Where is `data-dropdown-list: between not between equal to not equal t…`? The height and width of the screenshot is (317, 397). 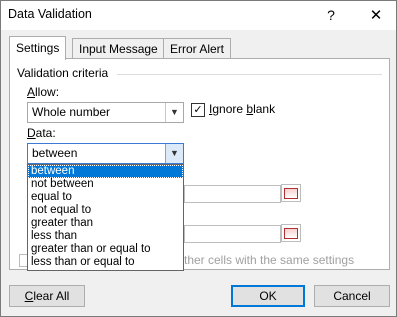 data-dropdown-list: between not between equal to not equal t… is located at coordinates (105, 217).